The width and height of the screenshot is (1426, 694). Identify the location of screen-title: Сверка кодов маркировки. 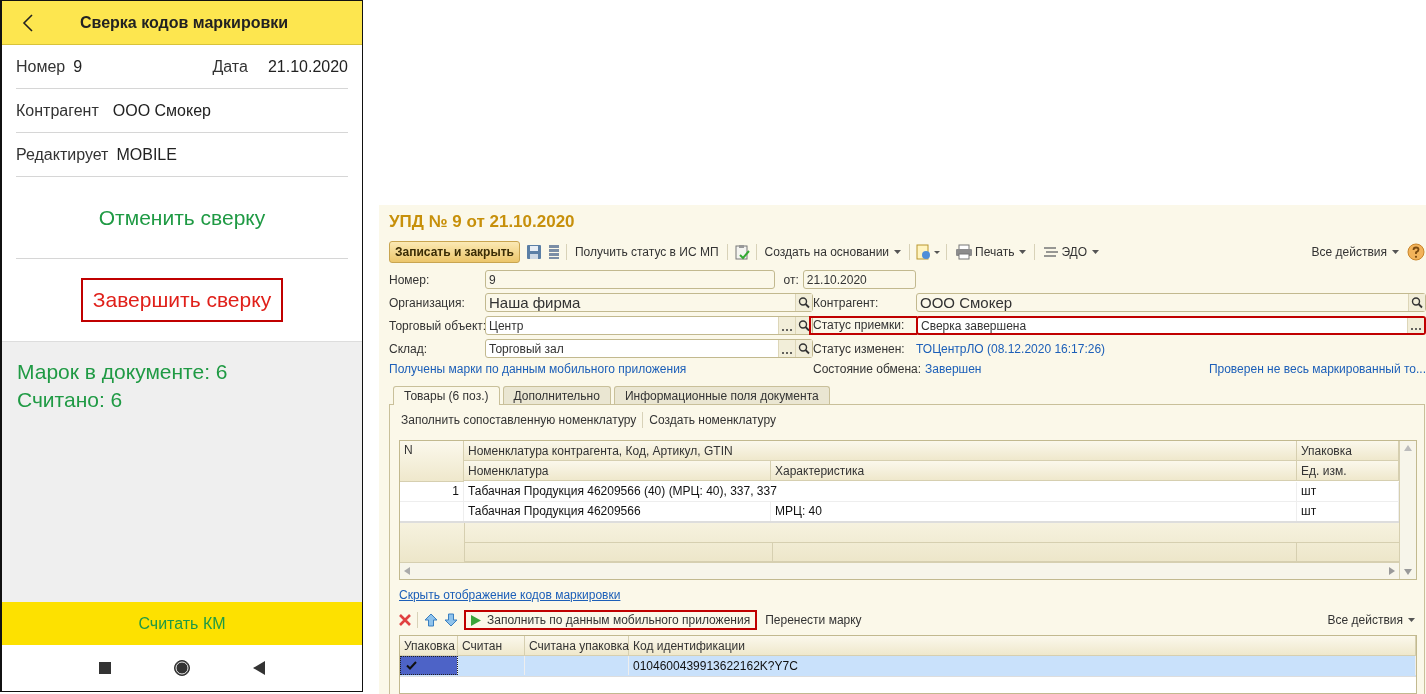
(184, 22).